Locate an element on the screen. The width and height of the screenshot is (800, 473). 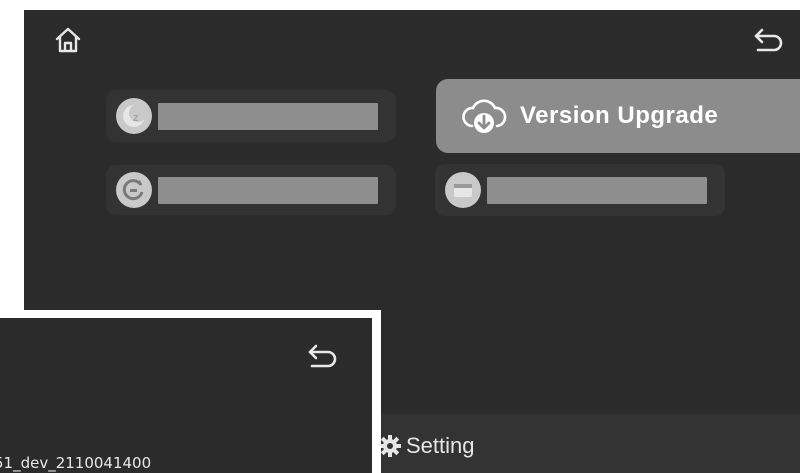
cloud-download-icon is located at coordinates (485, 116).